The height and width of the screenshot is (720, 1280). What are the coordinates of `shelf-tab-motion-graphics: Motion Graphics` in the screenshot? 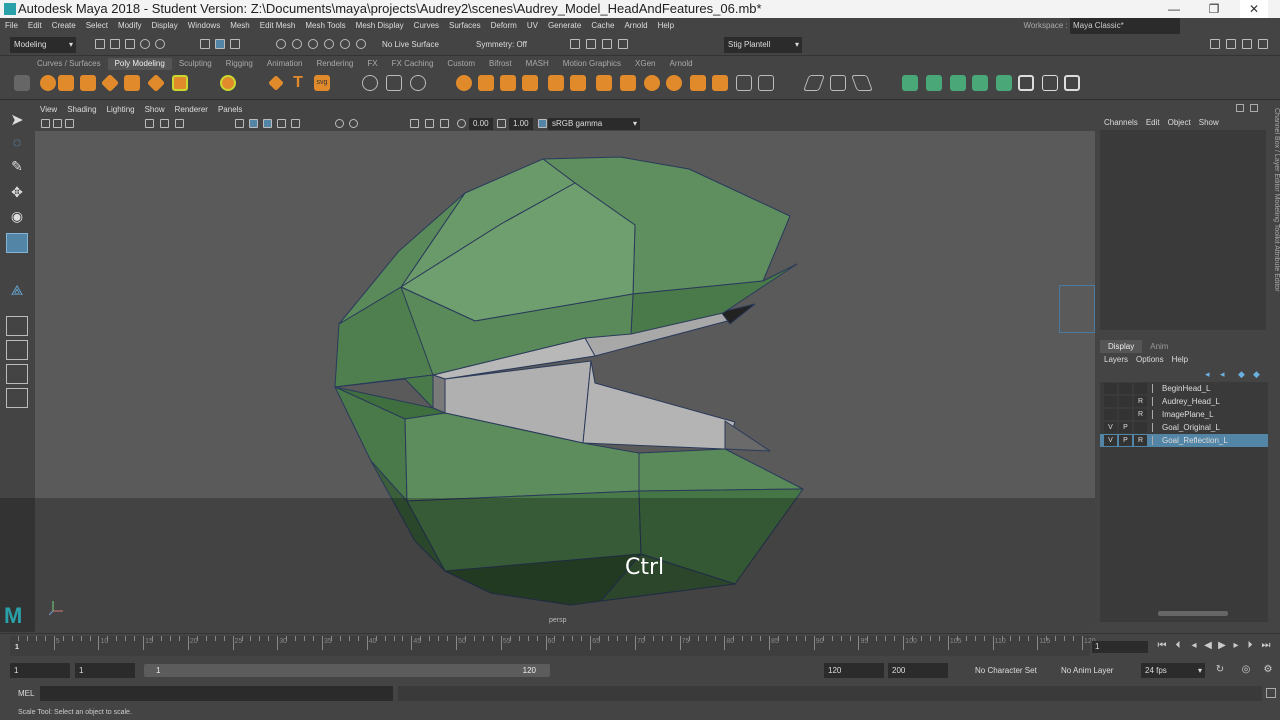 It's located at (592, 64).